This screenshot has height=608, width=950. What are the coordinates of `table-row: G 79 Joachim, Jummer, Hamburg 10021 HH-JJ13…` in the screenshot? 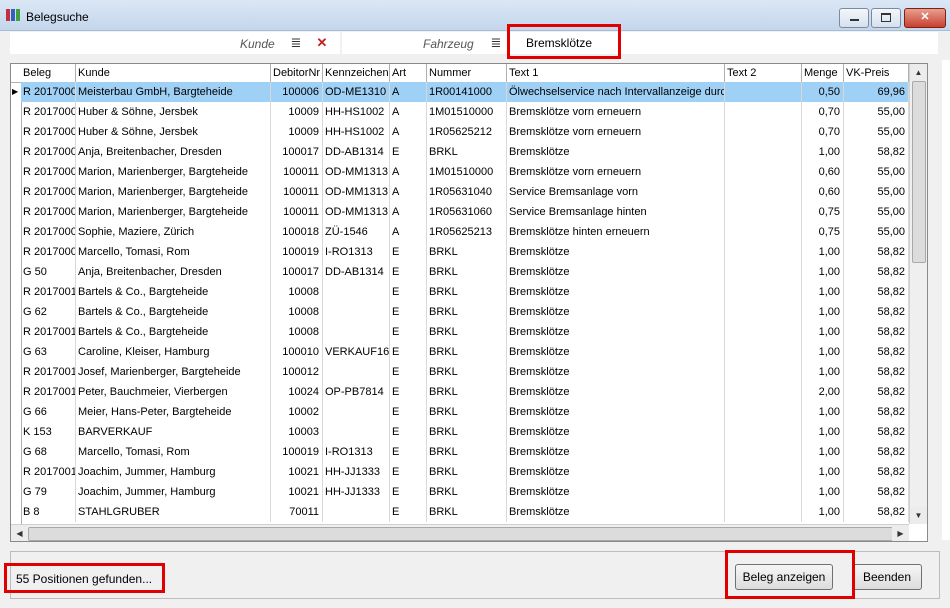 It's located at (465, 492).